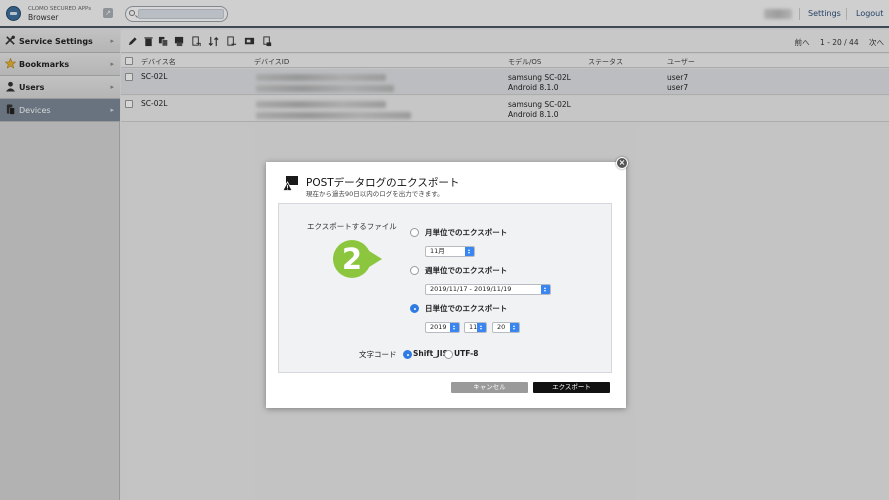 This screenshot has width=889, height=500. What do you see at coordinates (290, 183) in the screenshot?
I see `log-export-icon` at bounding box center [290, 183].